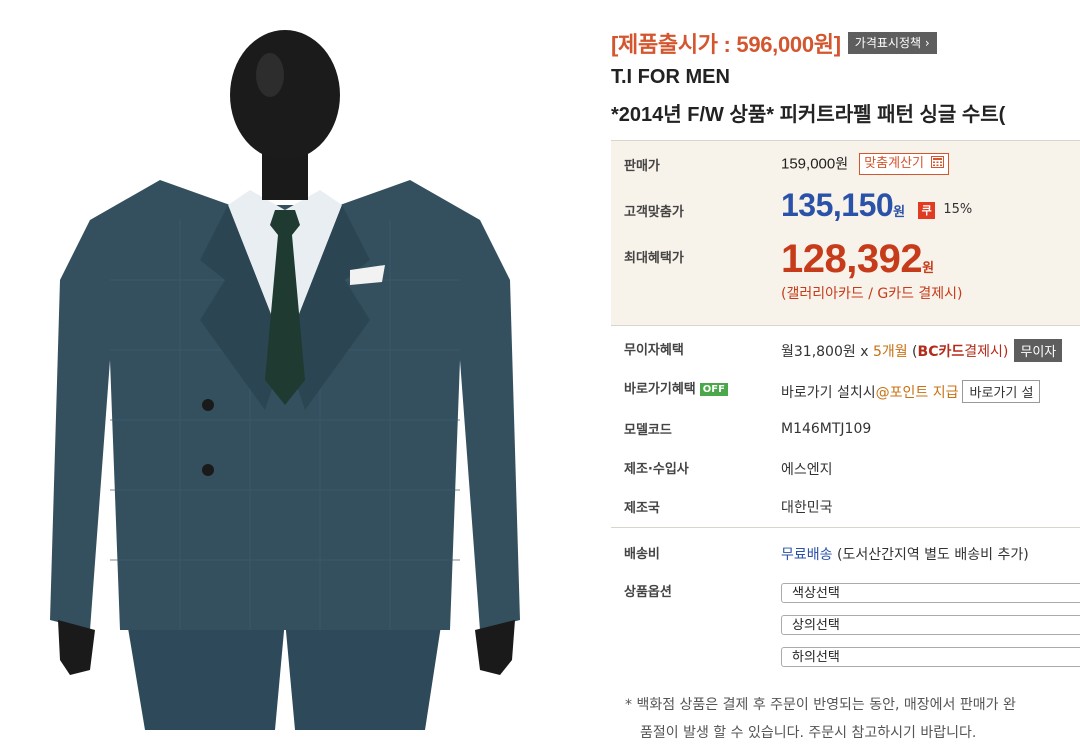 This screenshot has width=1080, height=745. Describe the element at coordinates (912, 352) in the screenshot. I see `interest-open-paren: (` at that location.